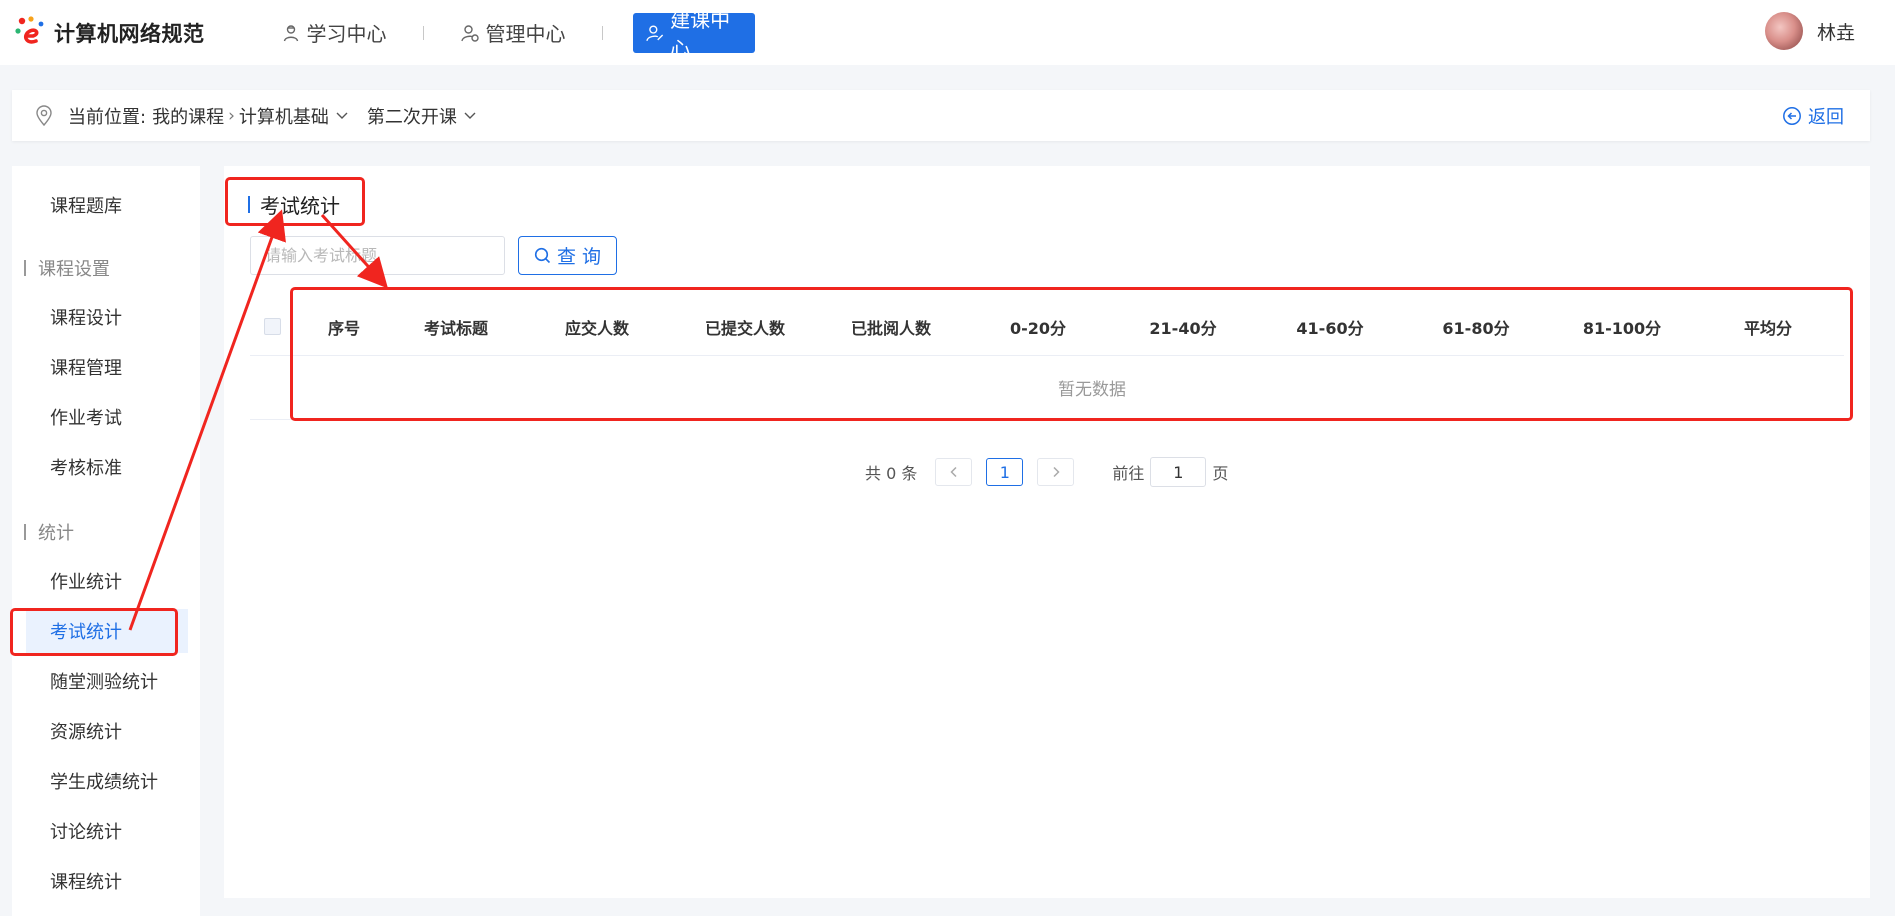  I want to click on back-button: 返回, so click(1813, 116).